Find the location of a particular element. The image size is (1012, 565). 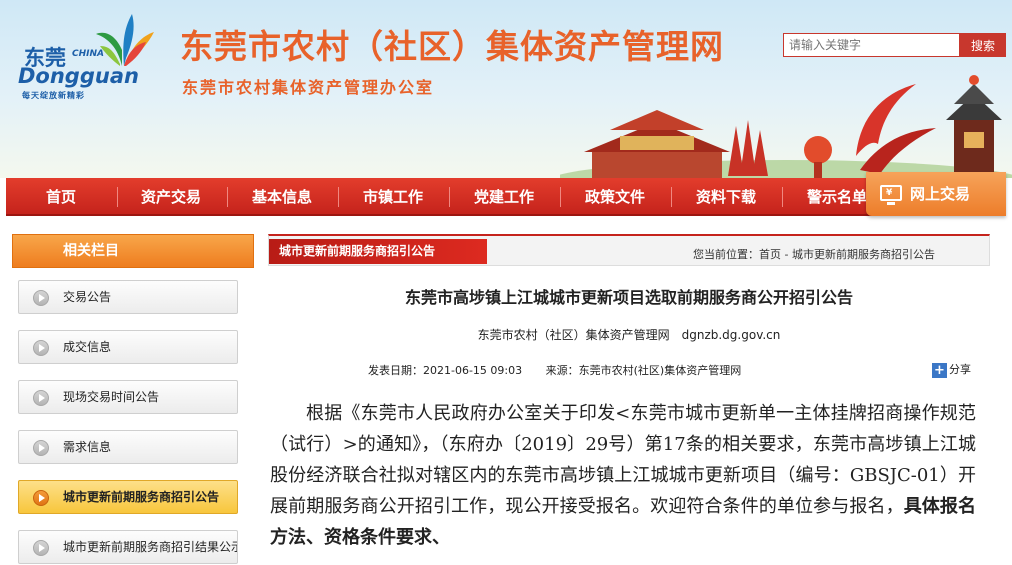

sidebar-heading: 相关栏目 is located at coordinates (133, 251).